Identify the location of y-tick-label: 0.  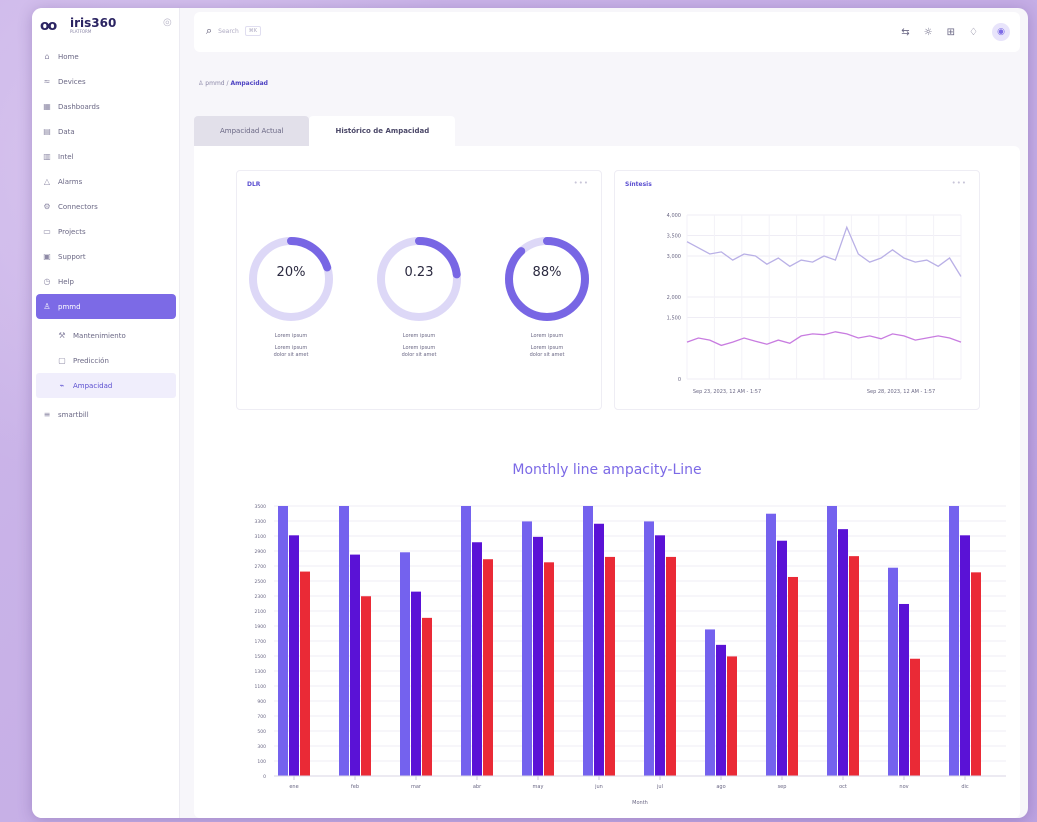
(679, 380).